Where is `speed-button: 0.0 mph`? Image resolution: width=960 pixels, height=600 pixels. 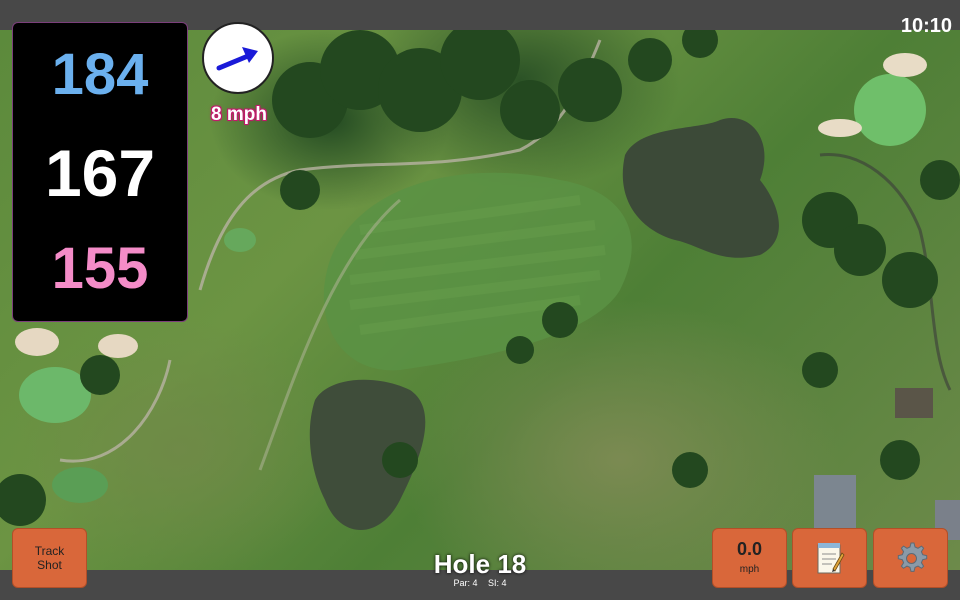
speed-button: 0.0 mph is located at coordinates (749, 558).